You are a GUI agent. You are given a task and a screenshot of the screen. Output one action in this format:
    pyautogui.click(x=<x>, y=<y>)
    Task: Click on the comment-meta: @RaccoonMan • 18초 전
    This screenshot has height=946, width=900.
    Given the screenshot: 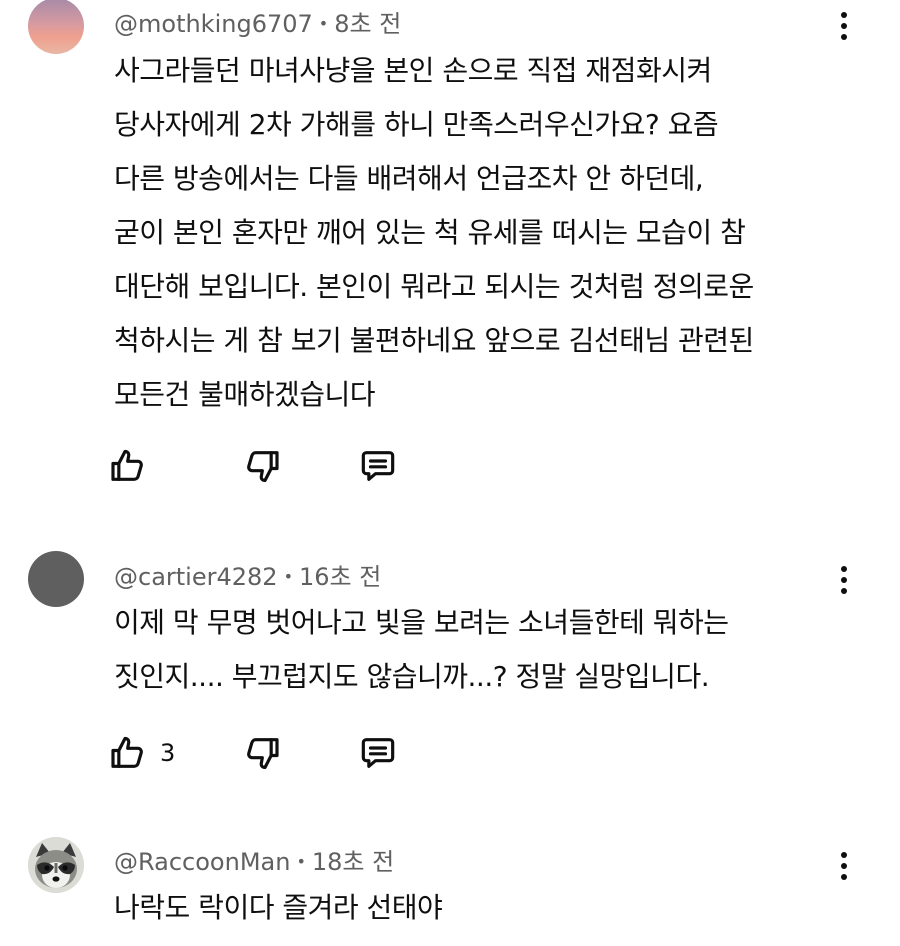 What is the action you would take?
    pyautogui.click(x=254, y=862)
    